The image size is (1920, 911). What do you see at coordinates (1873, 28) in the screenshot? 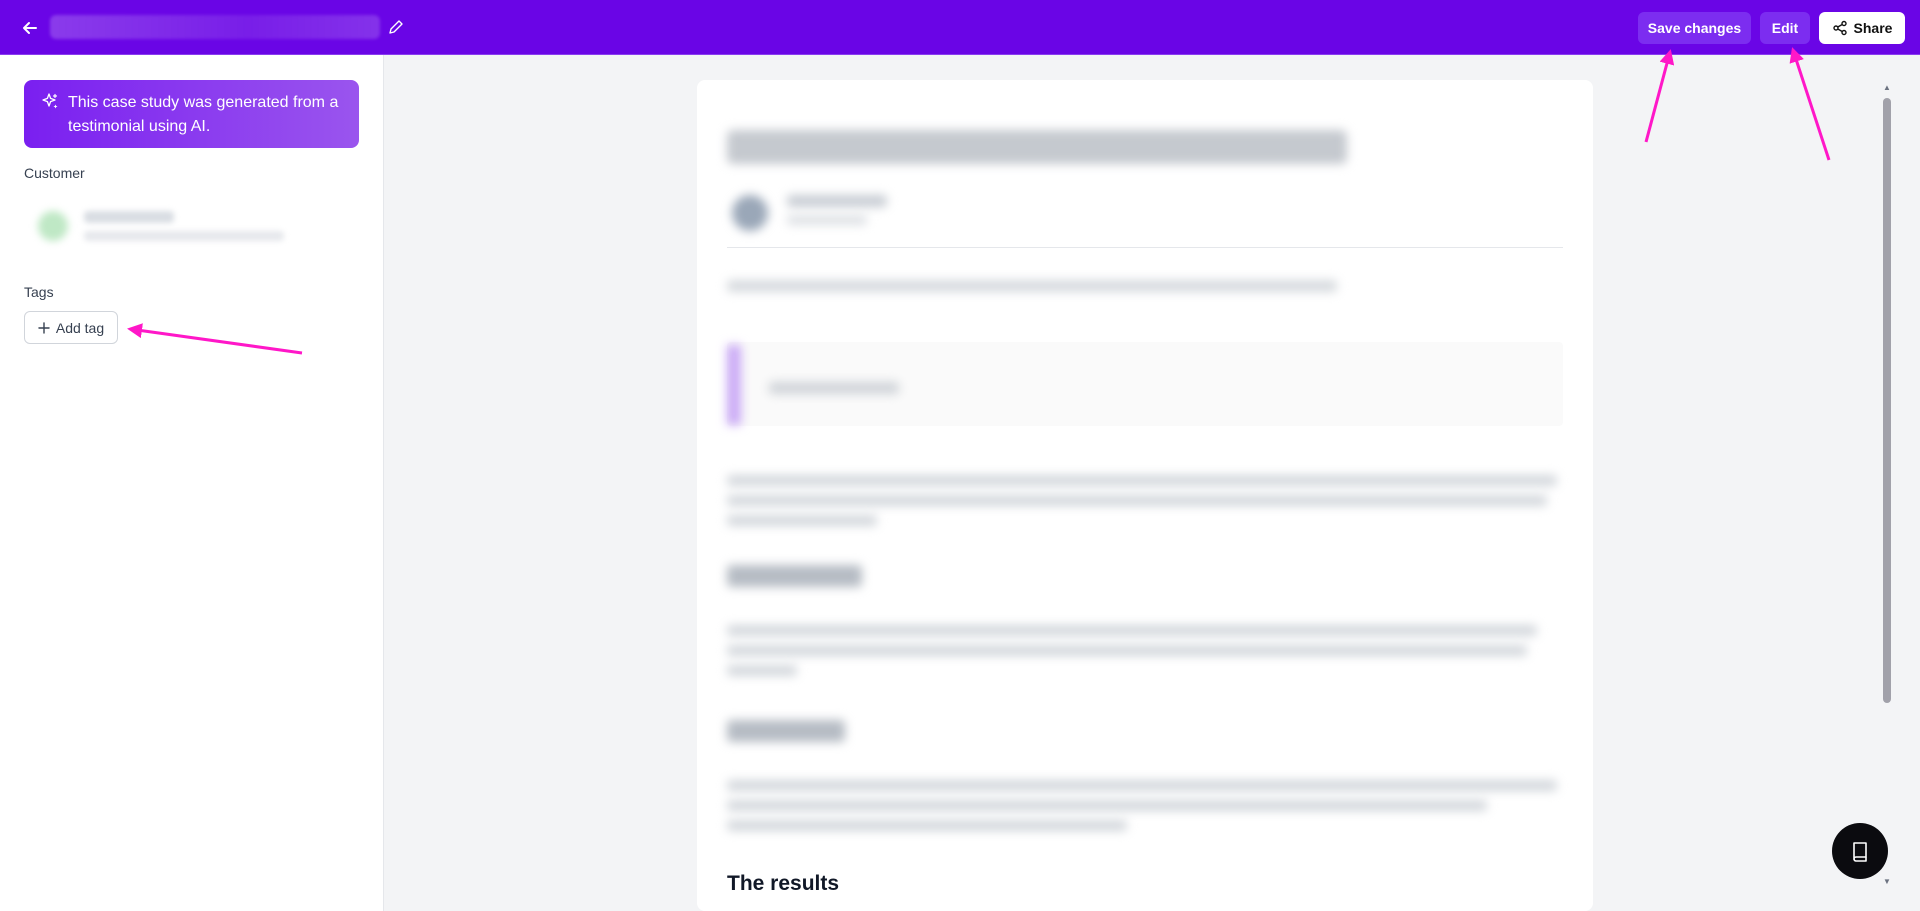
I see `share-label: Share` at bounding box center [1873, 28].